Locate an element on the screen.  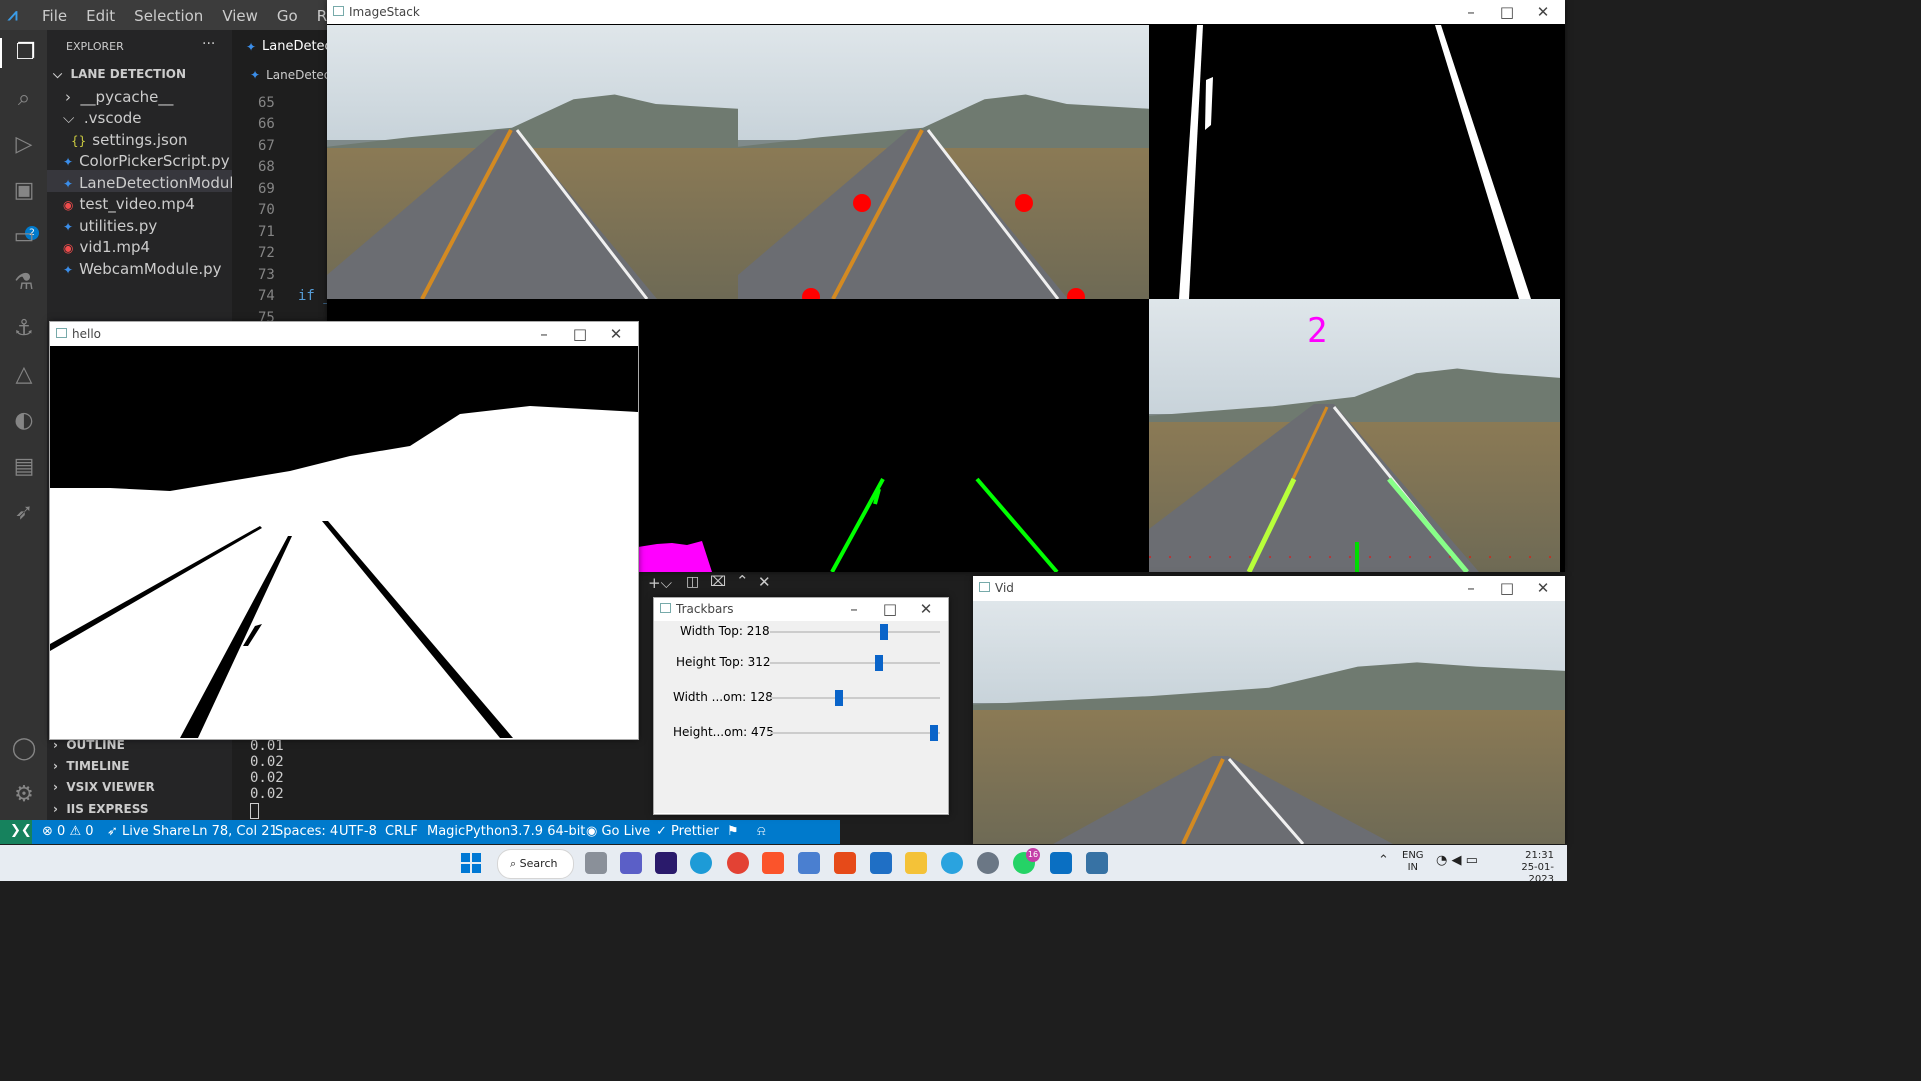
new-terminal-icon: +⌵ is located at coordinates (660, 583).